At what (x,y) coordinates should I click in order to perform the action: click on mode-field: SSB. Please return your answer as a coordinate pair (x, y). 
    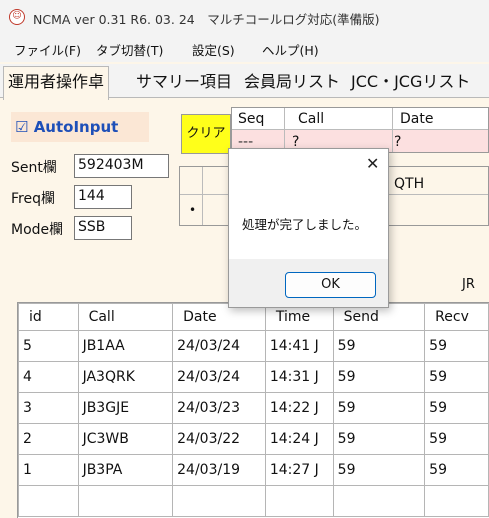
    Looking at the image, I should click on (103, 228).